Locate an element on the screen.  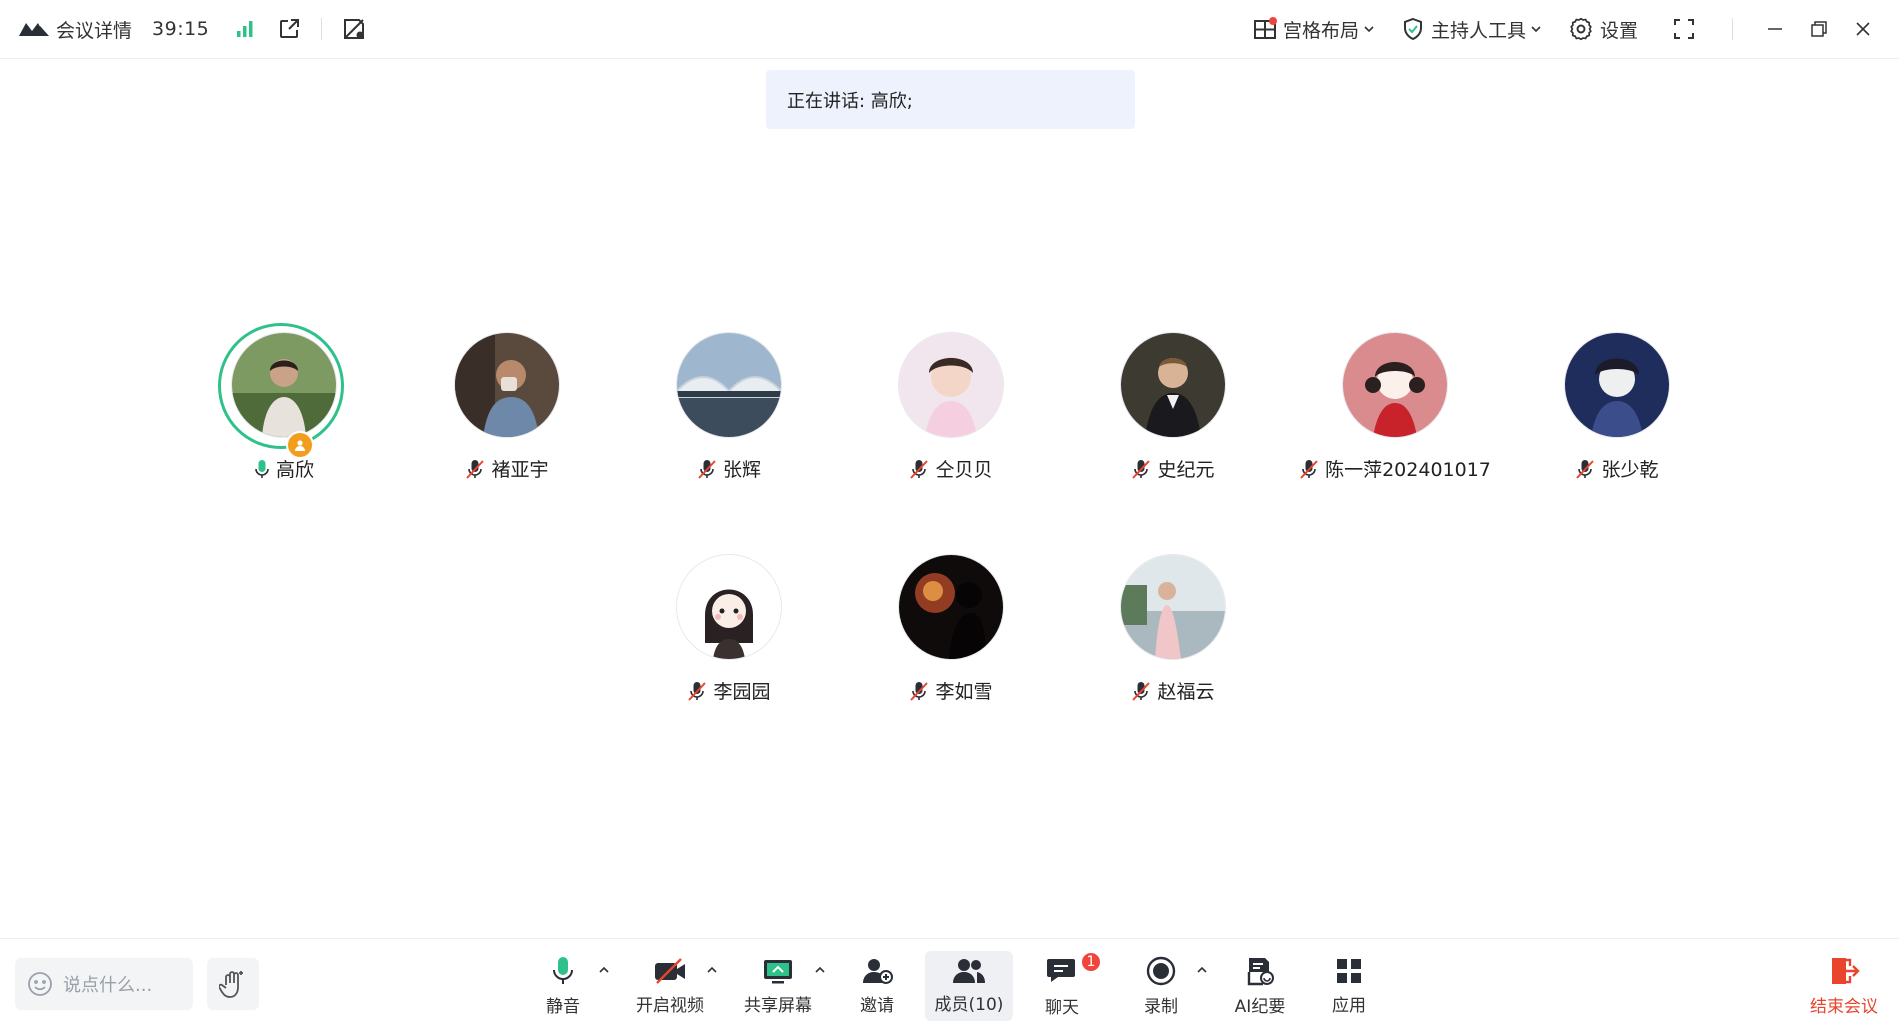
participant-name: 高欣 is located at coordinates (294, 470).